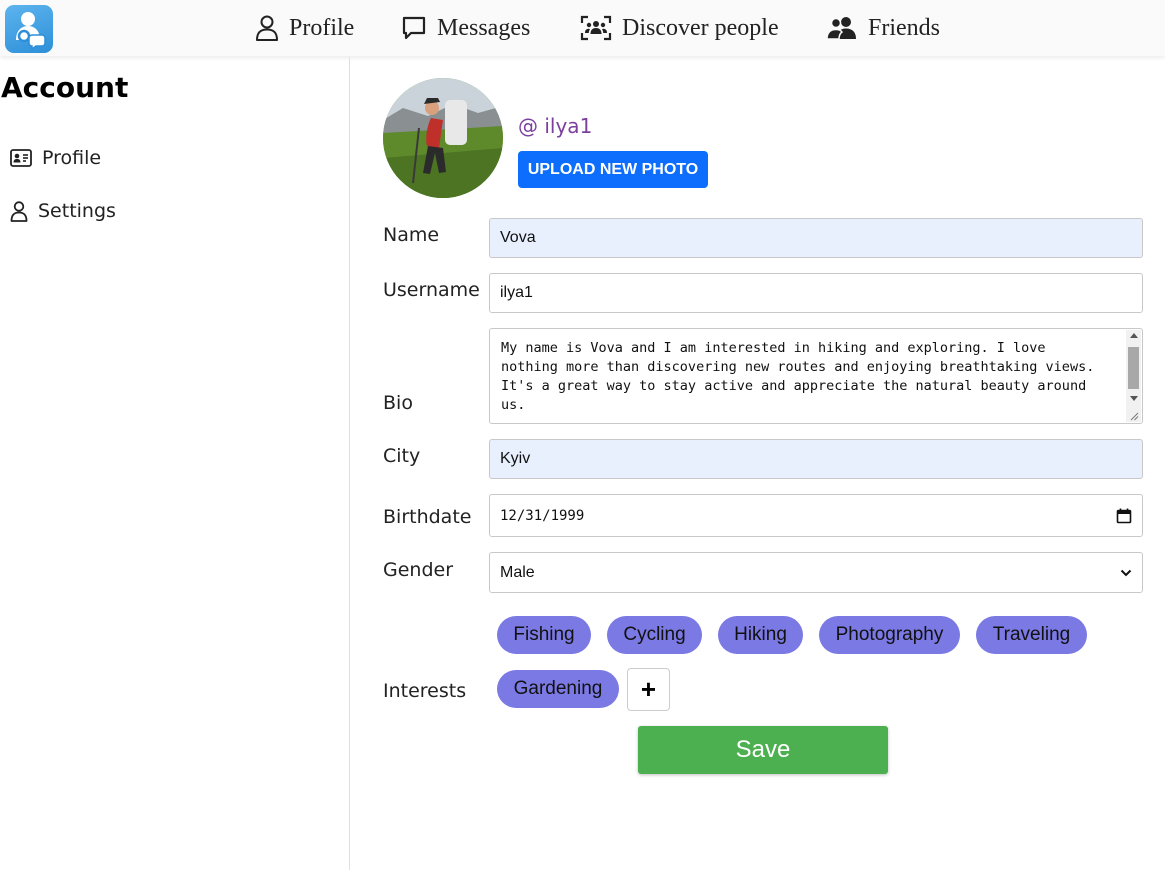 The height and width of the screenshot is (870, 1165). I want to click on interest-chip-label: Cycling, so click(654, 634).